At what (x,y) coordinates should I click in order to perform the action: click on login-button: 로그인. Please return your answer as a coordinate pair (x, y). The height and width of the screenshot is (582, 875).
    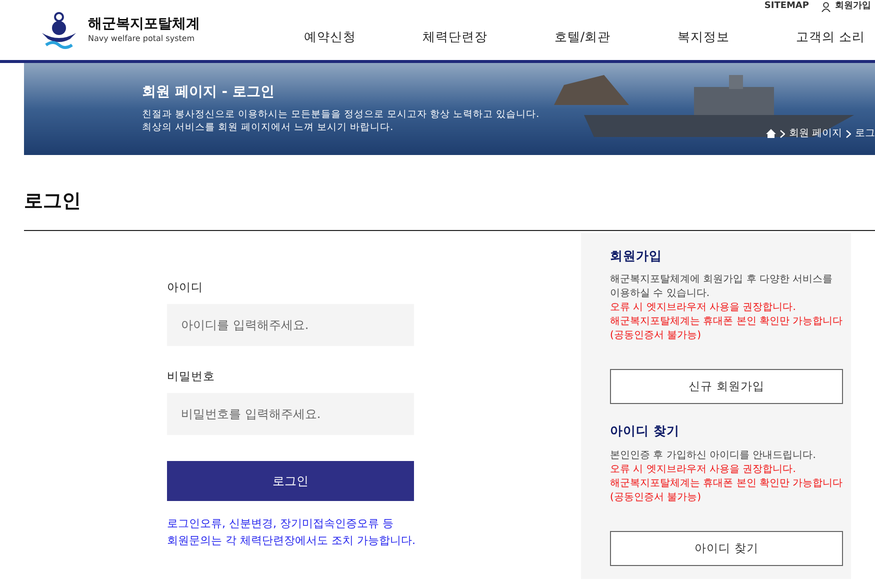
    Looking at the image, I should click on (290, 481).